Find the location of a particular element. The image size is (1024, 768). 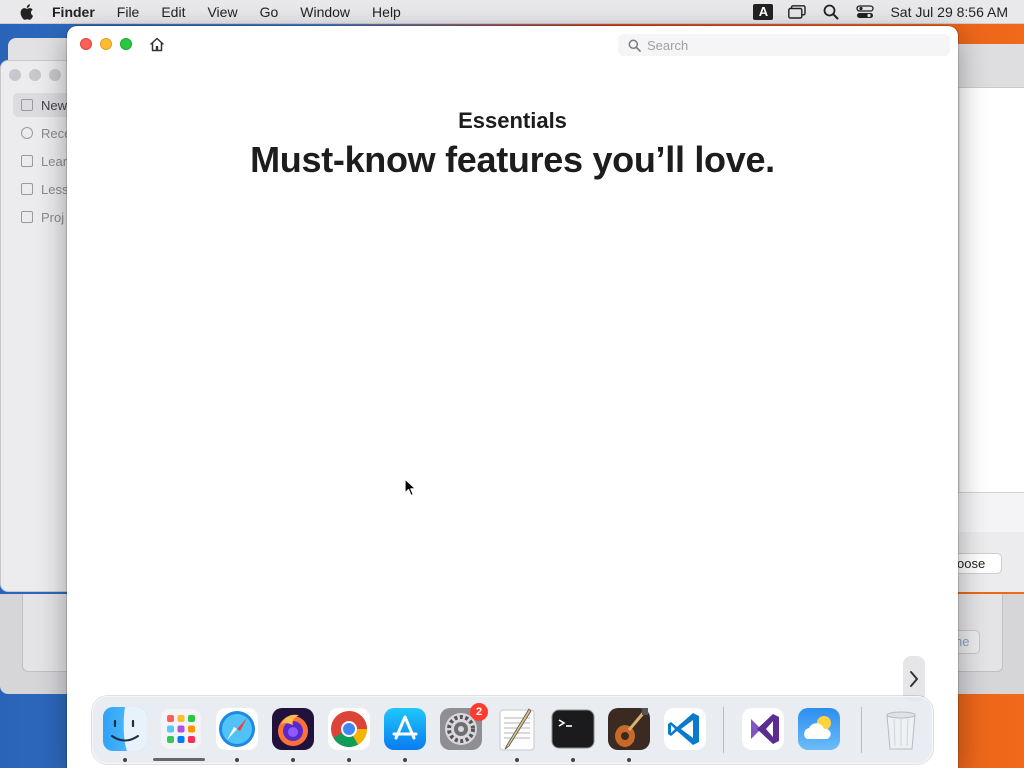

menu-file: File is located at coordinates (128, 12).